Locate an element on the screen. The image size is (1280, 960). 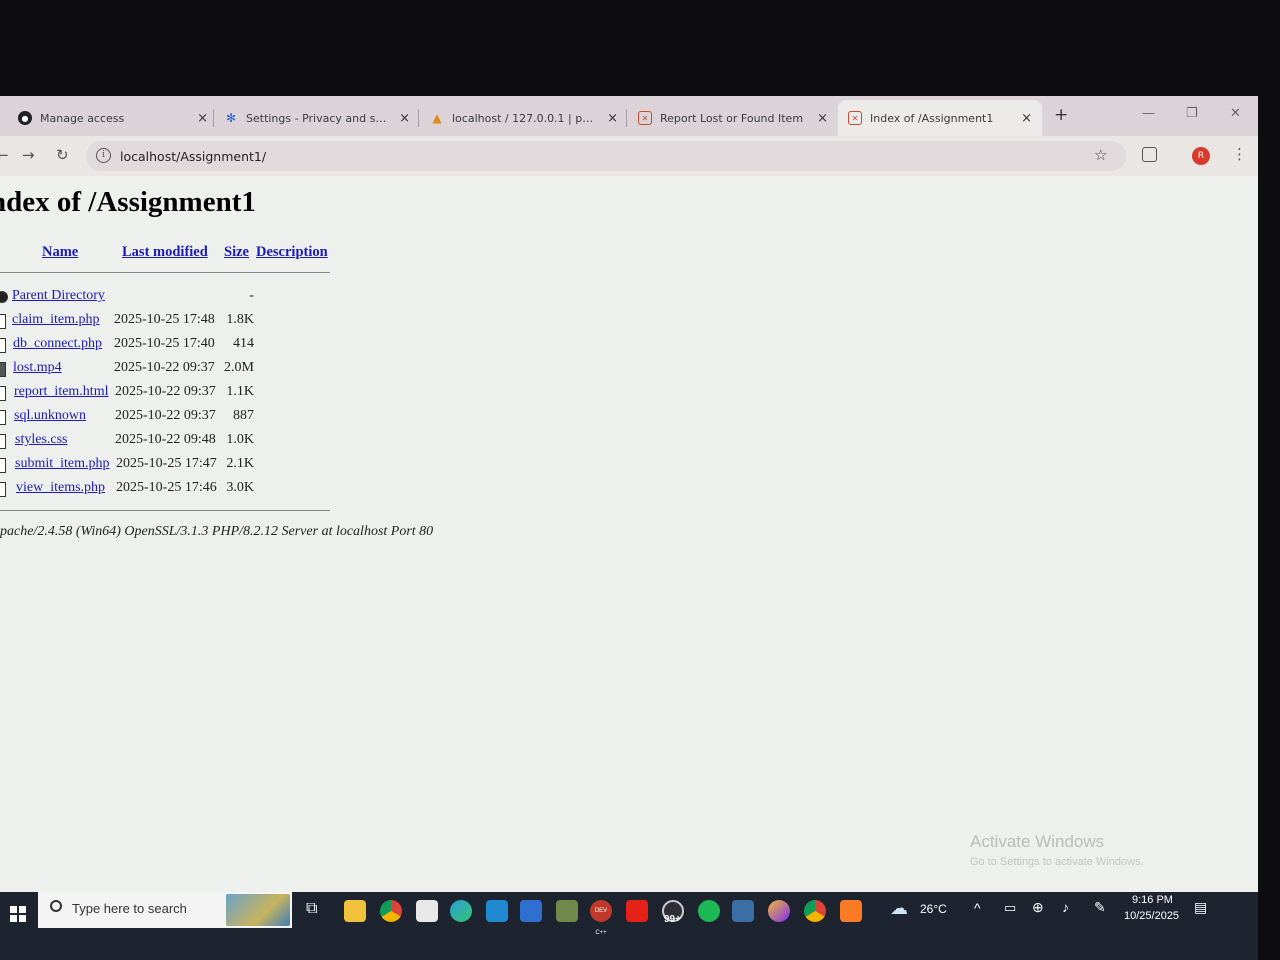
weather-temperature: 26°C is located at coordinates (933, 909).